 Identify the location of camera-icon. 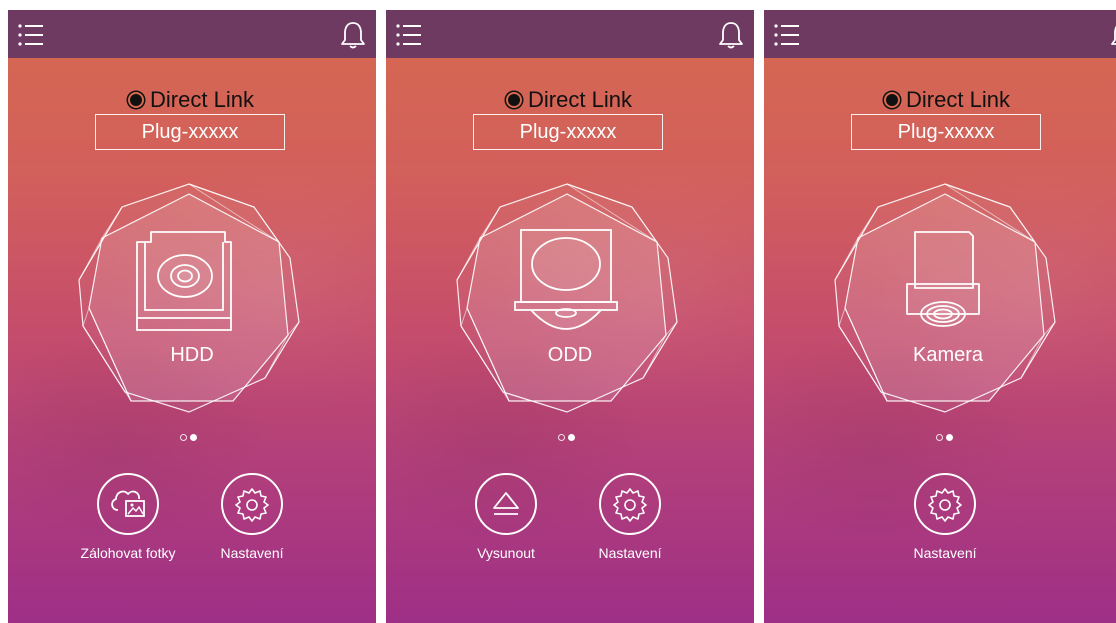
(943, 279).